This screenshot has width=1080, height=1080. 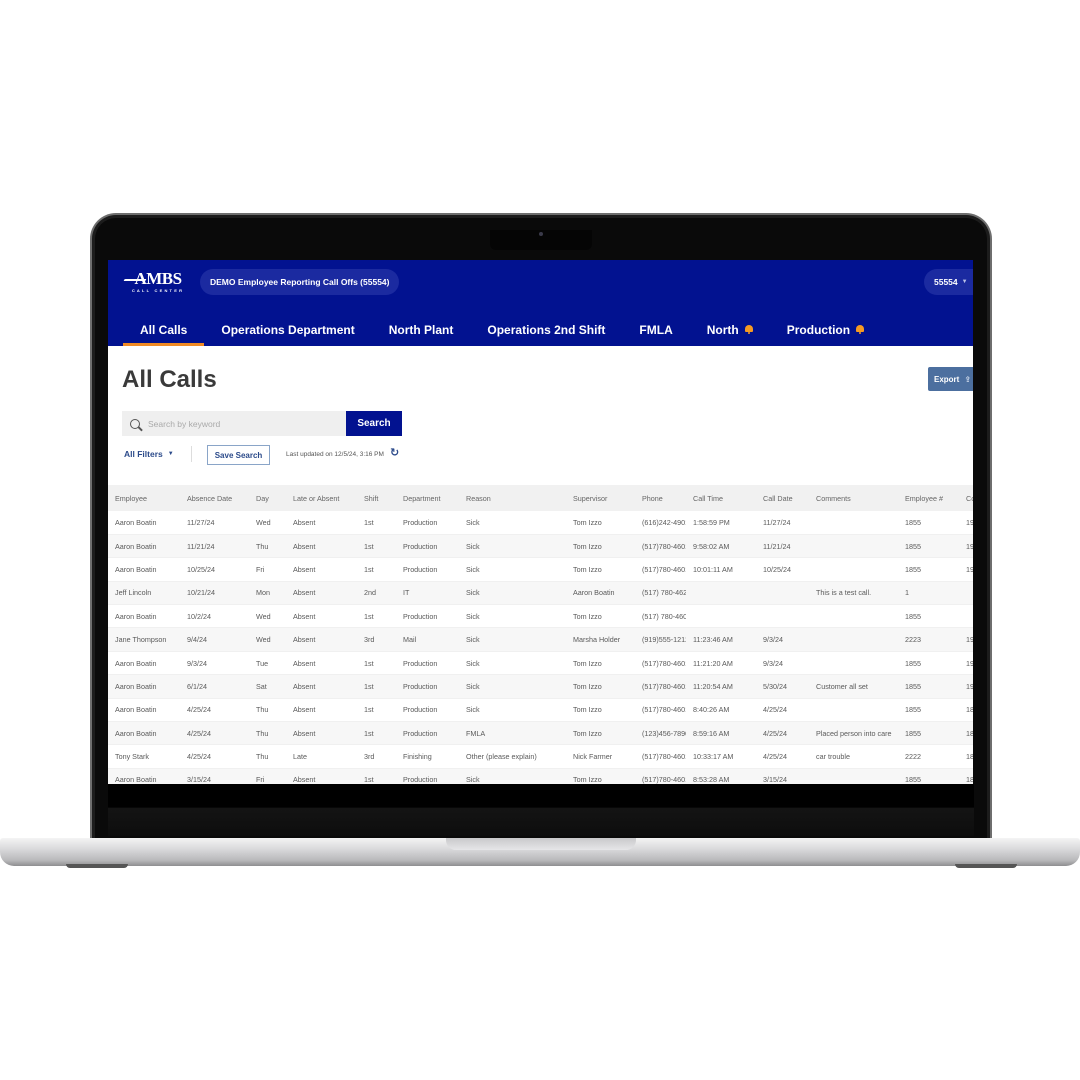 I want to click on search-button: Search, so click(x=374, y=423).